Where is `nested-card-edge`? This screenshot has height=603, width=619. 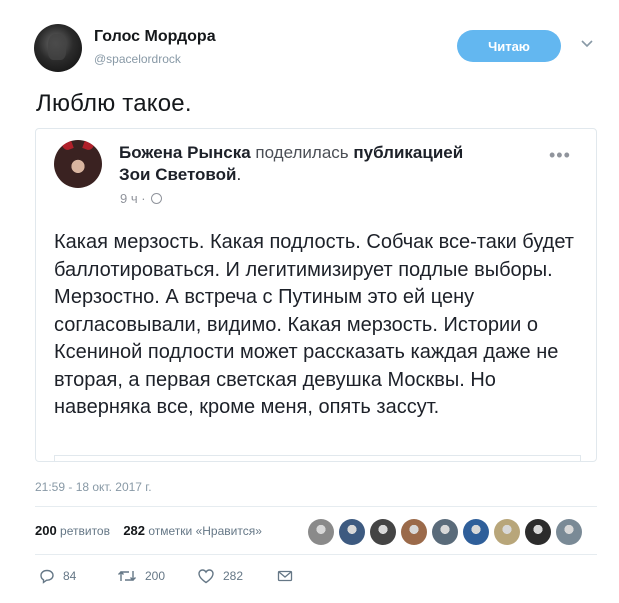
nested-card-edge is located at coordinates (317, 458).